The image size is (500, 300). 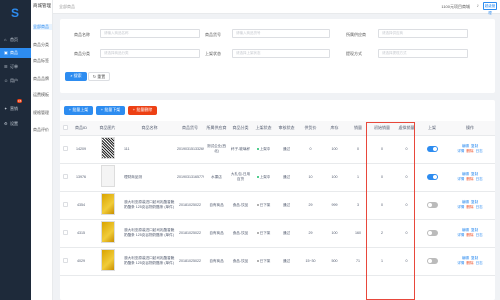 I want to click on goods-virtual-sales: 0, so click(x=406, y=261).